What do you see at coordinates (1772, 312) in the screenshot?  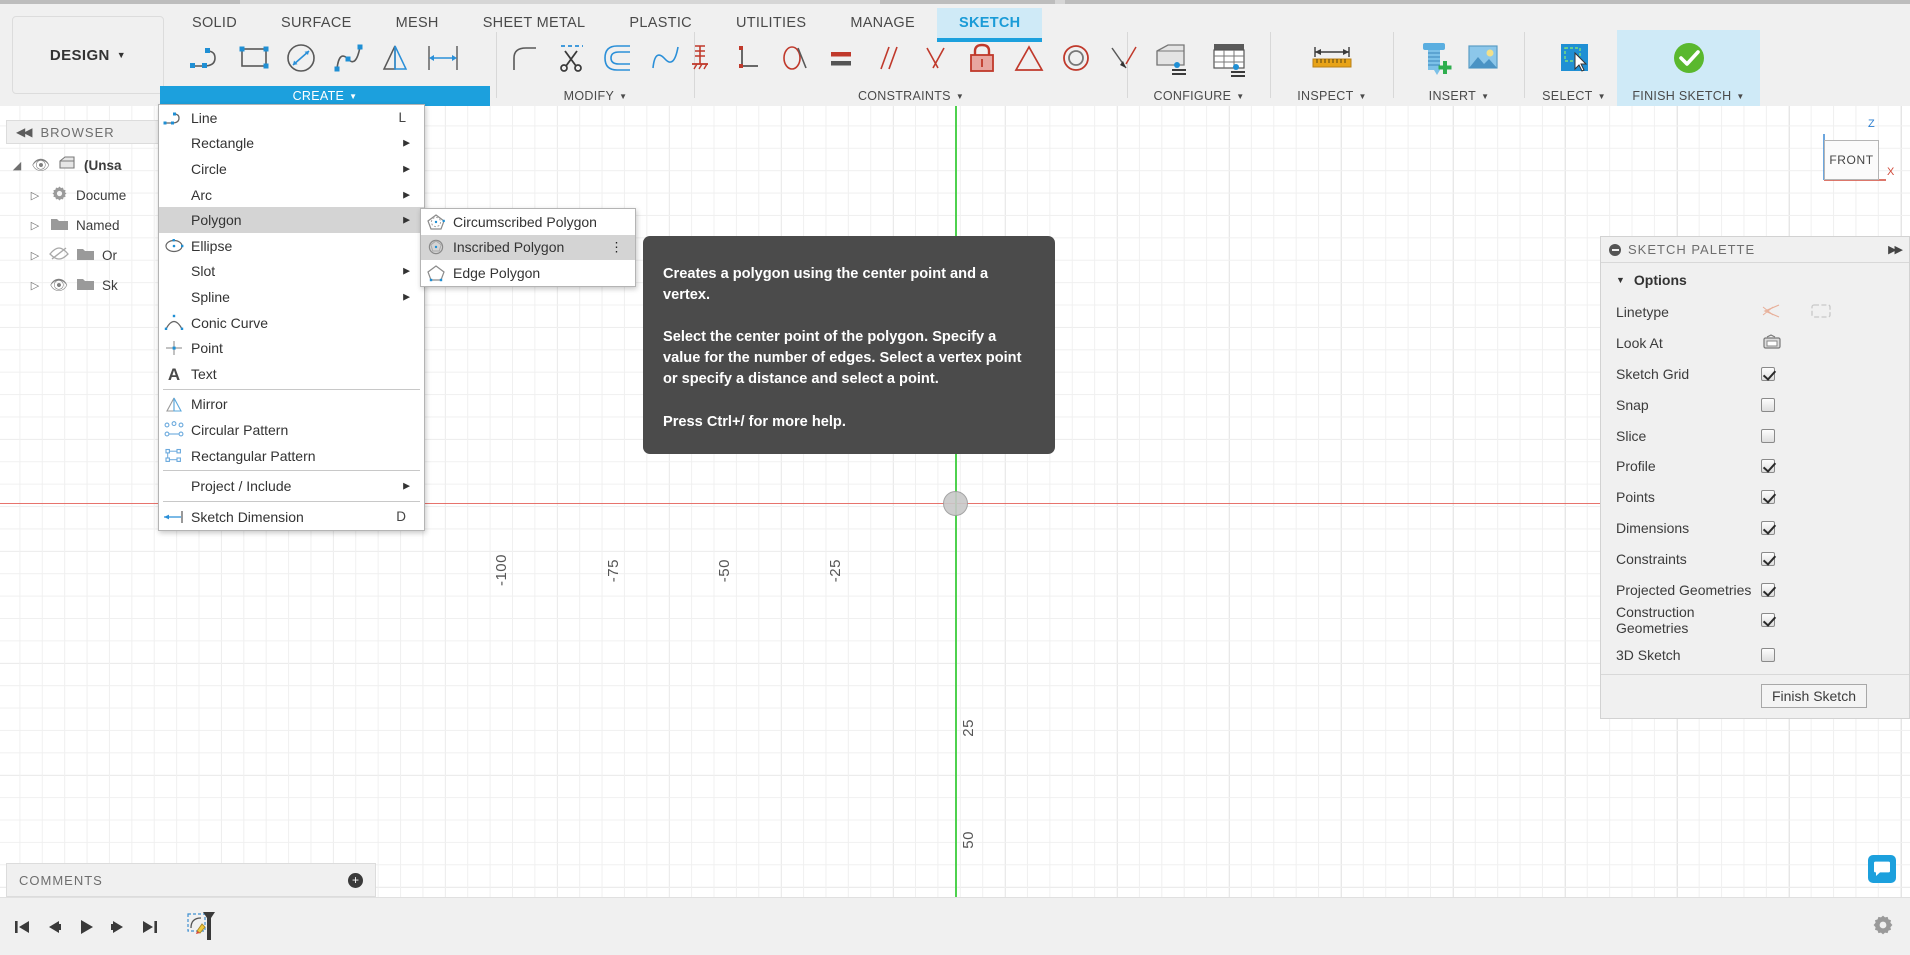 I see `centerline-icon` at bounding box center [1772, 312].